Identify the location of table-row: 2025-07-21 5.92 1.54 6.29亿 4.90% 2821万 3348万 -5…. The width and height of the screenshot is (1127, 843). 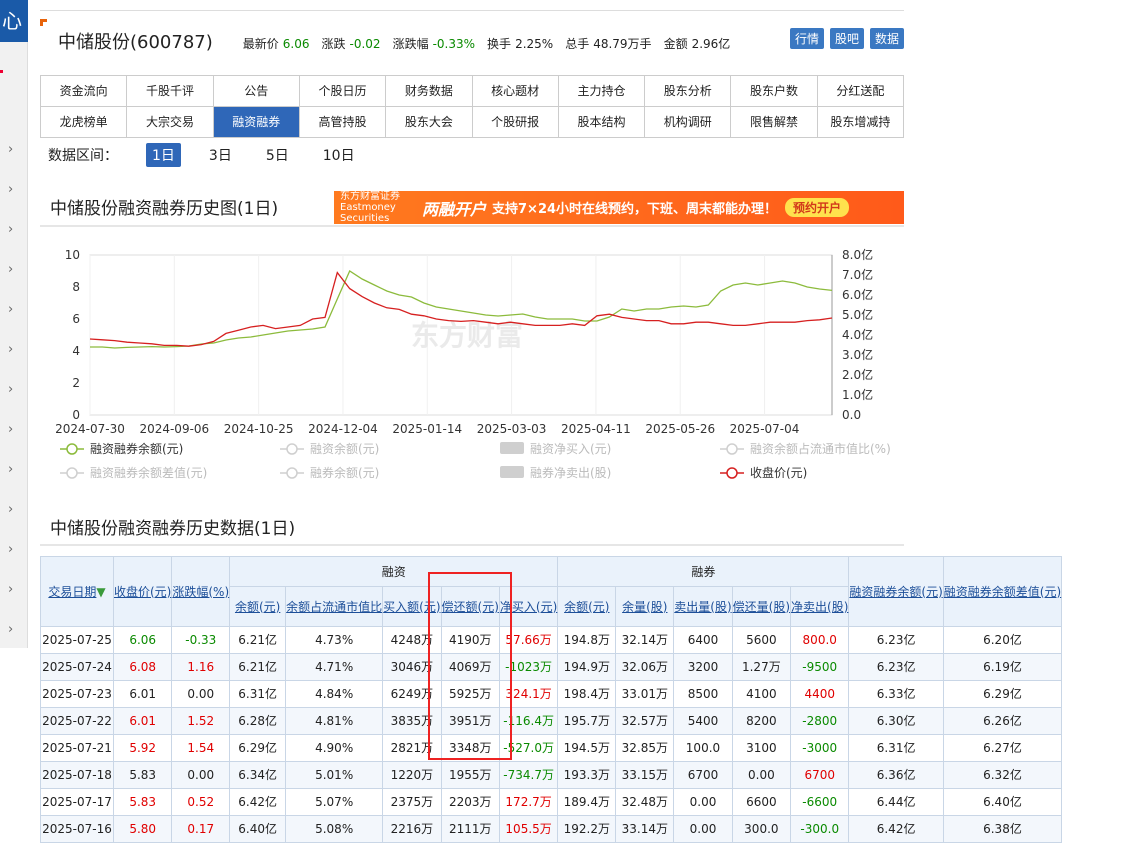
(551, 748).